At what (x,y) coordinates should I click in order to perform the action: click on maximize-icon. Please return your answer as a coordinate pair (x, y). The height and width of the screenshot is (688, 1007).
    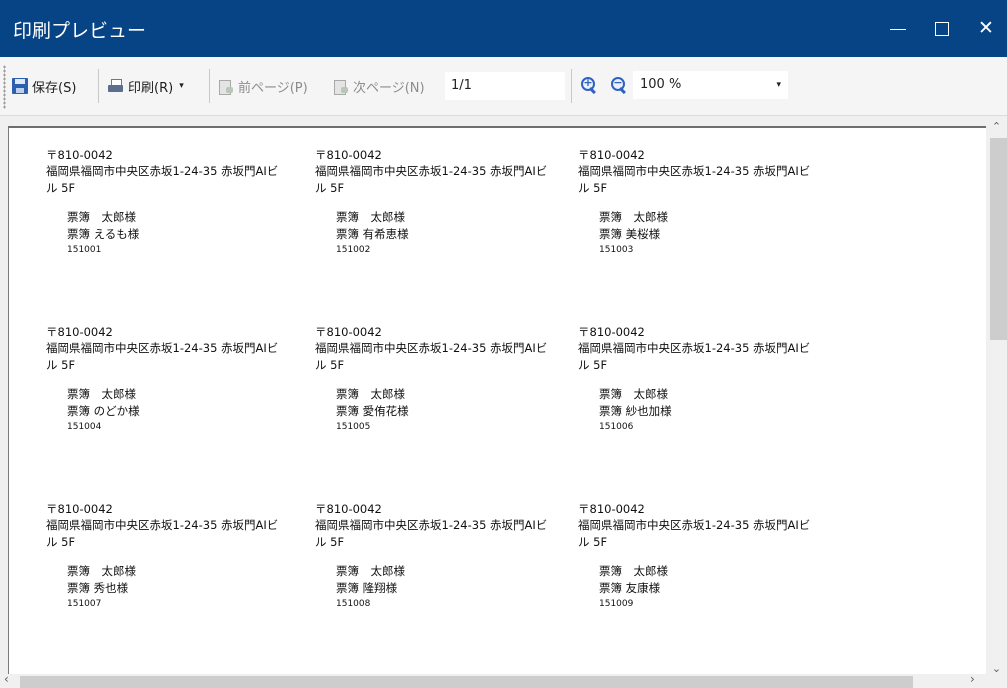
    Looking at the image, I should click on (942, 28).